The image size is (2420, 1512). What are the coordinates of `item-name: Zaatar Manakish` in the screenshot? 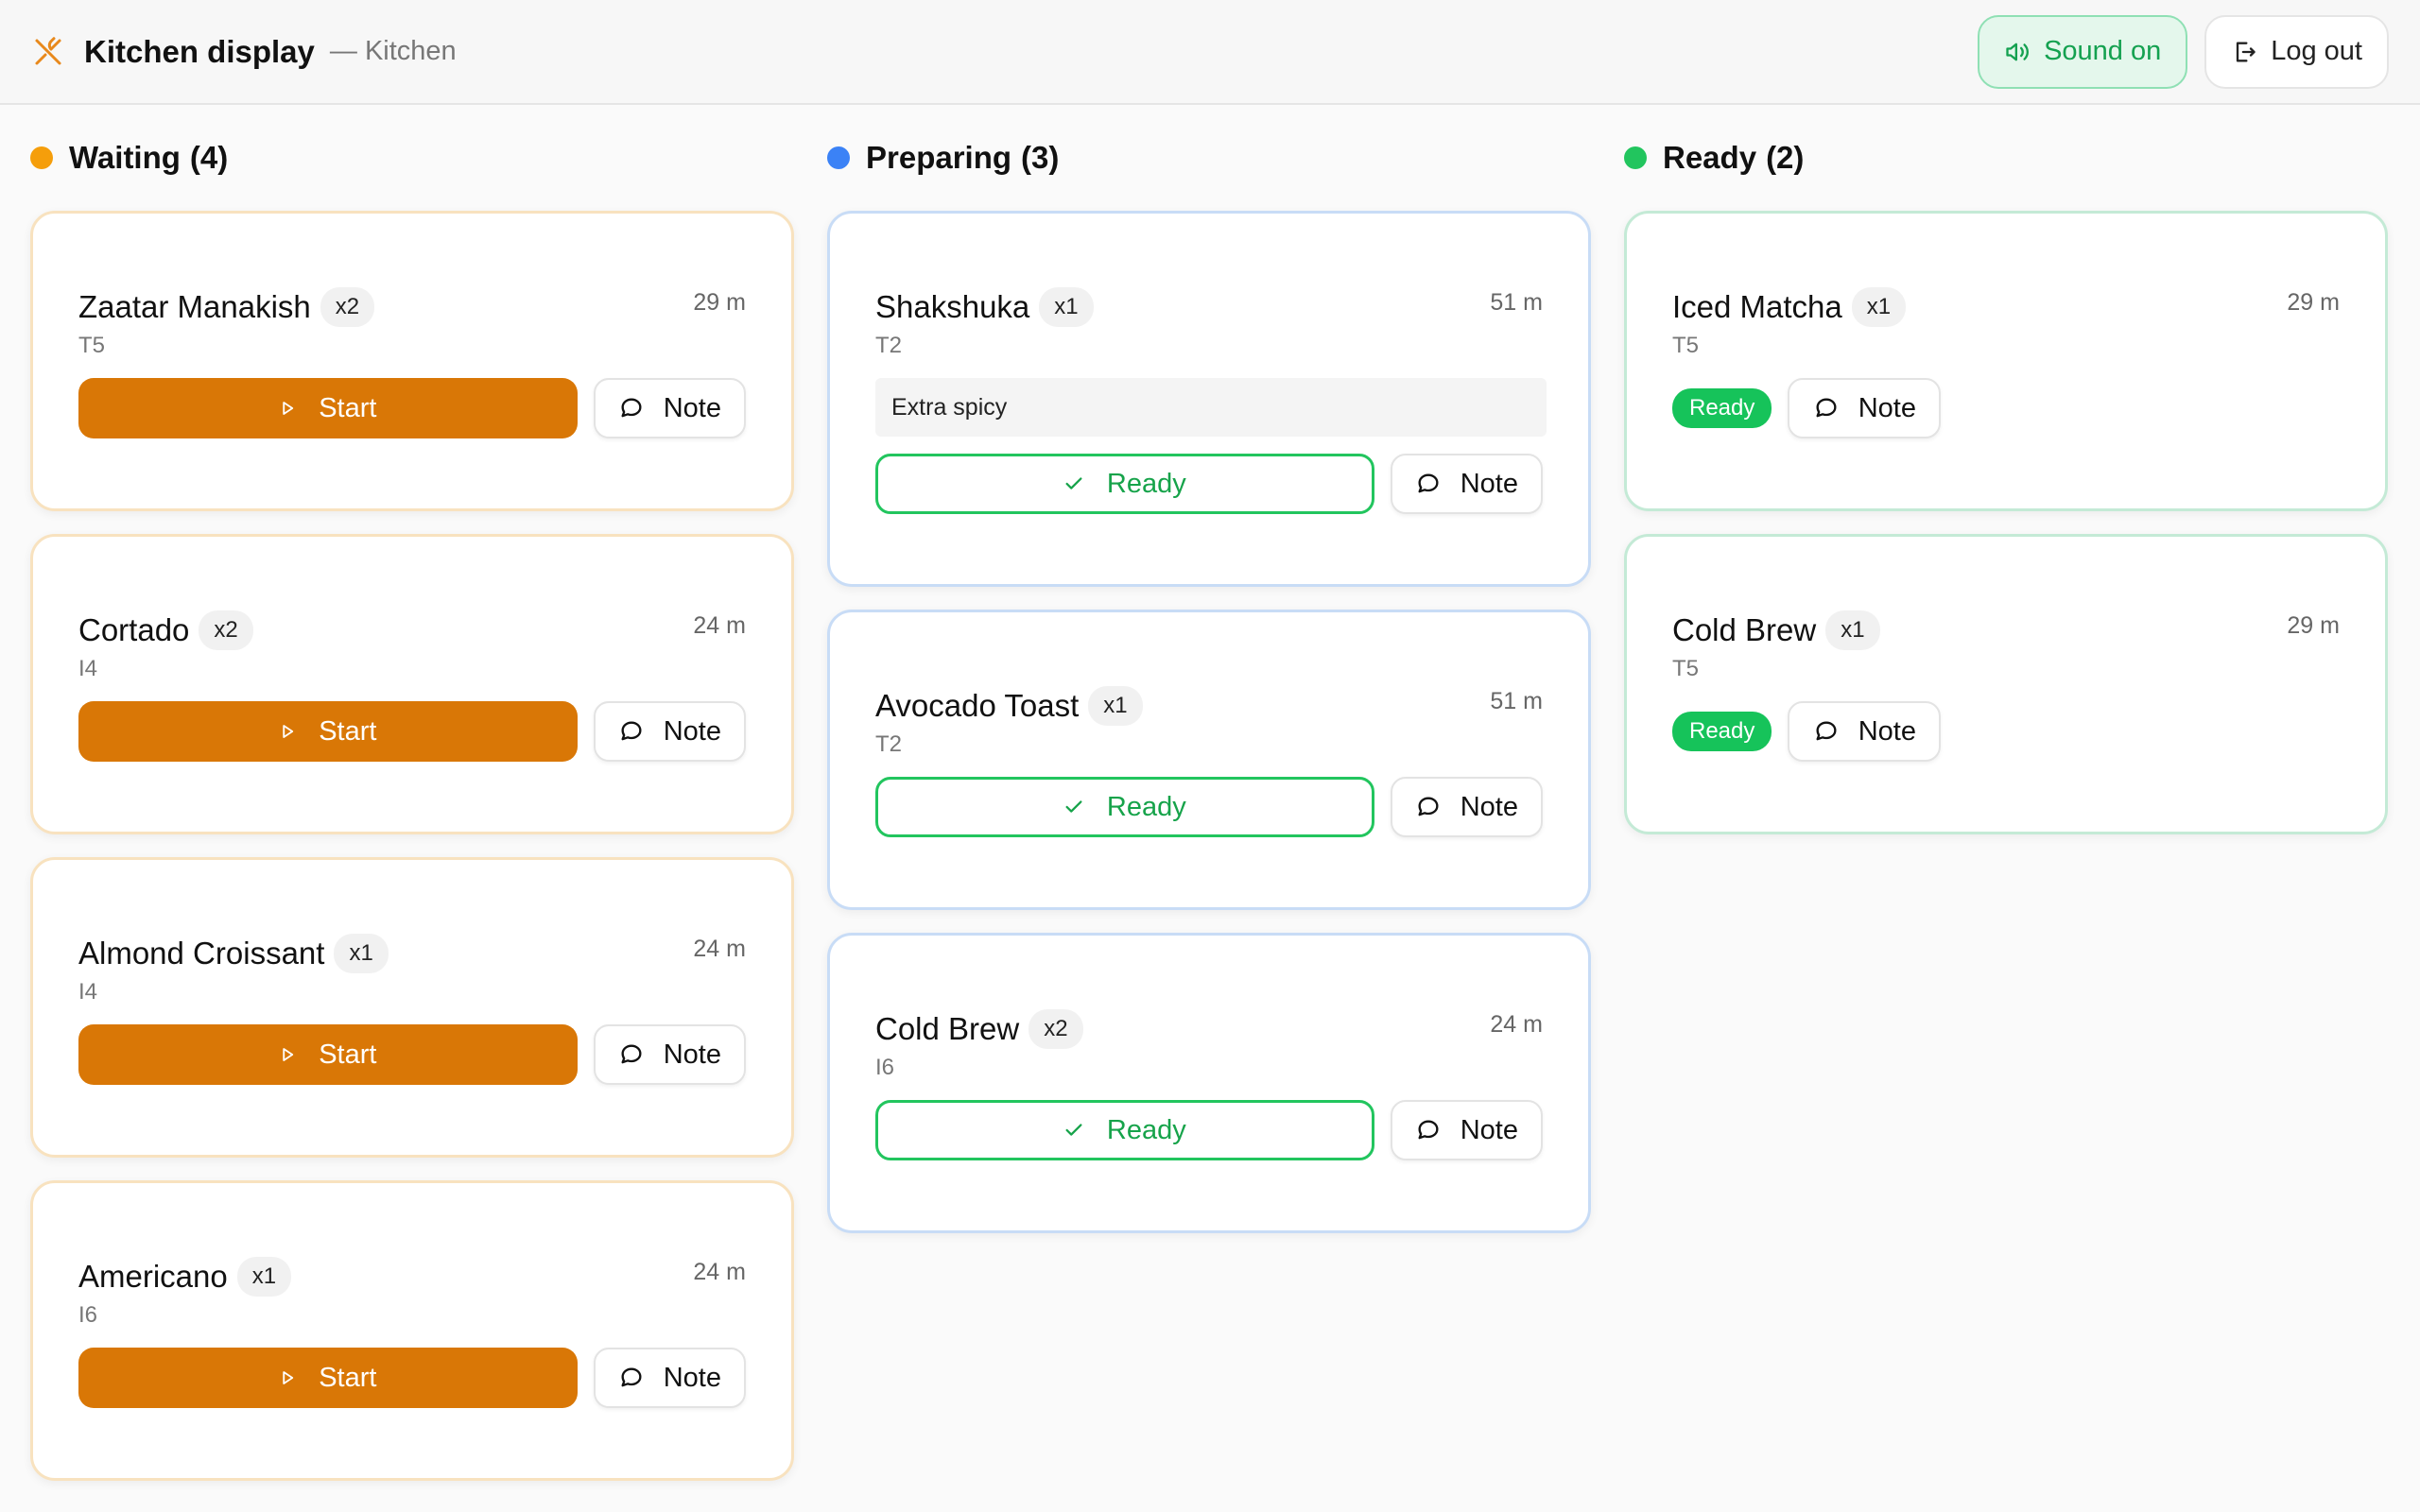 It's located at (194, 306).